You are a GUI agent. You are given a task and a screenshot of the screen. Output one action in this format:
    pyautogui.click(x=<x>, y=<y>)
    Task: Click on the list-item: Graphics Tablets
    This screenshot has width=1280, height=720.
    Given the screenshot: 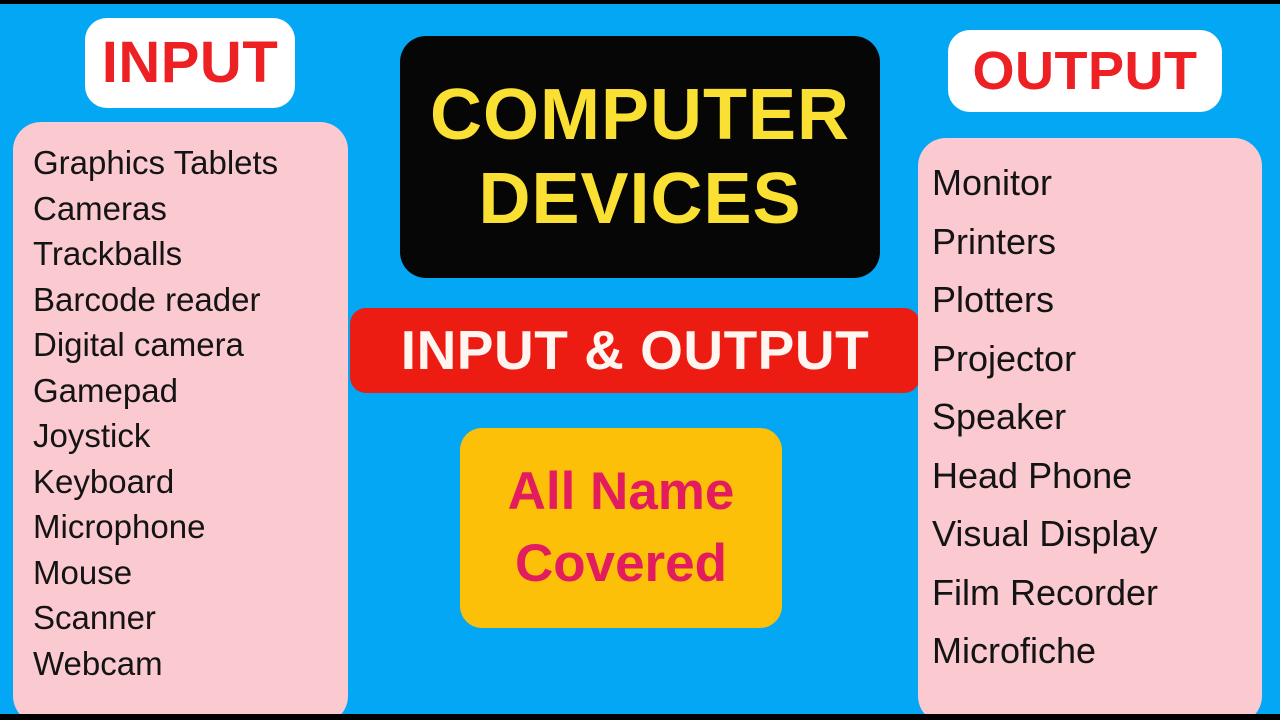 What is the action you would take?
    pyautogui.click(x=156, y=162)
    